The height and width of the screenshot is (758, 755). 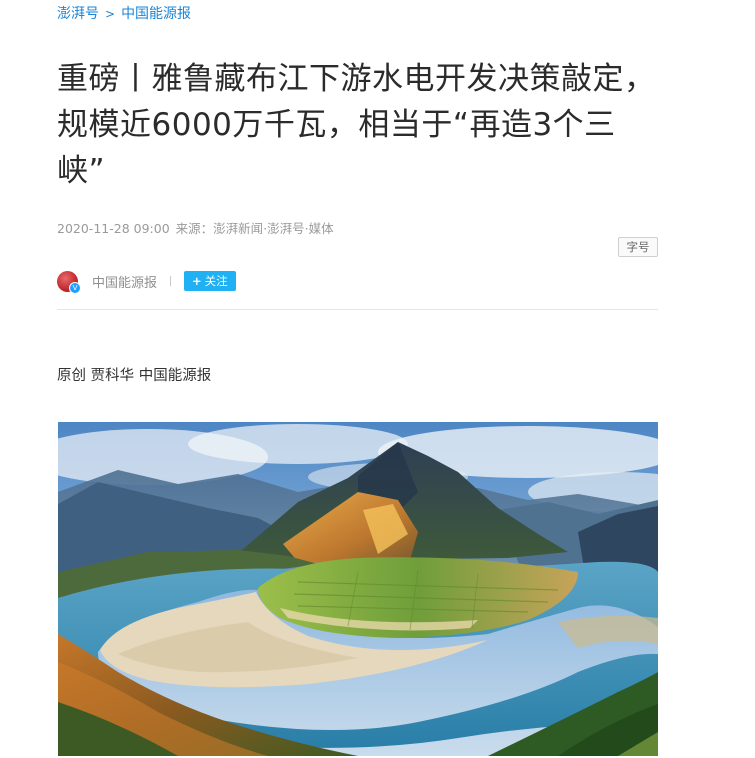 I want to click on verified-badge-icon: V, so click(x=75, y=287).